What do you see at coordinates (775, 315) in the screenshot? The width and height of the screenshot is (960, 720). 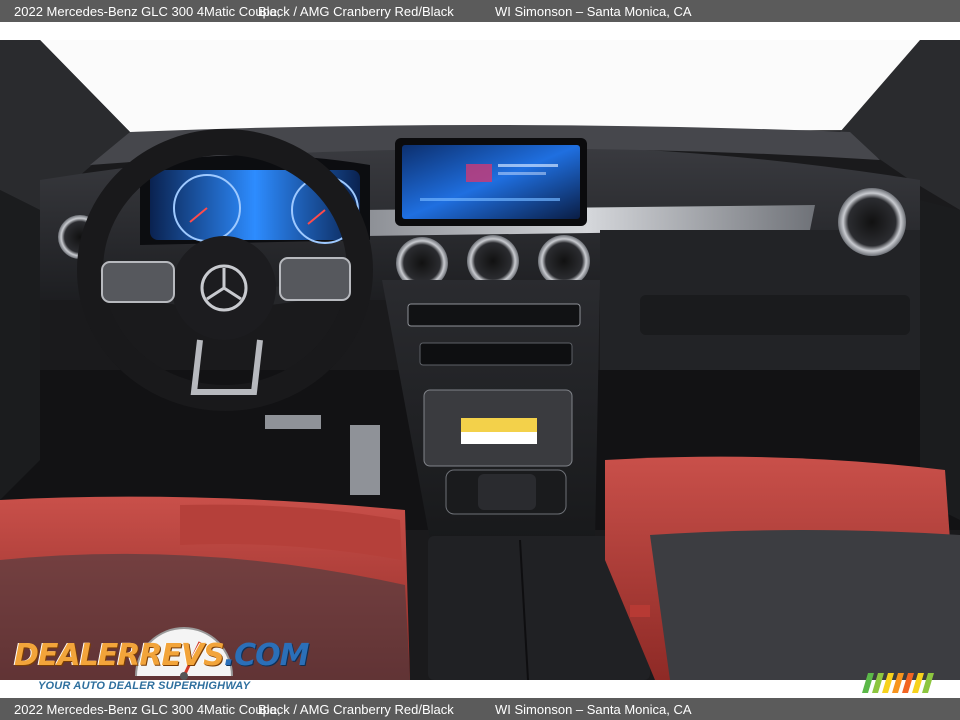 I see `glovebox` at bounding box center [775, 315].